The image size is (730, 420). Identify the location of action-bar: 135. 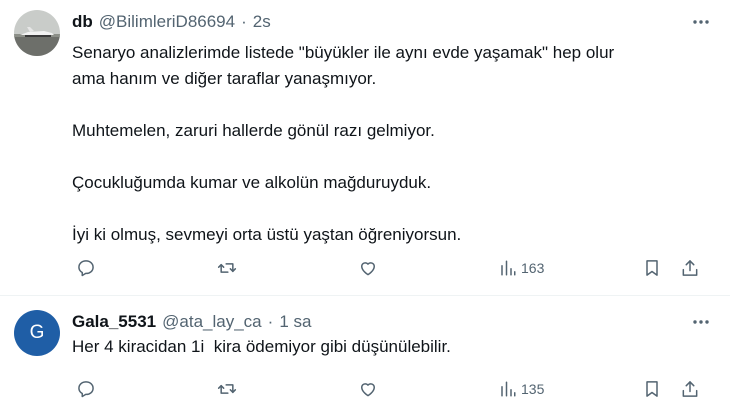
(388, 389).